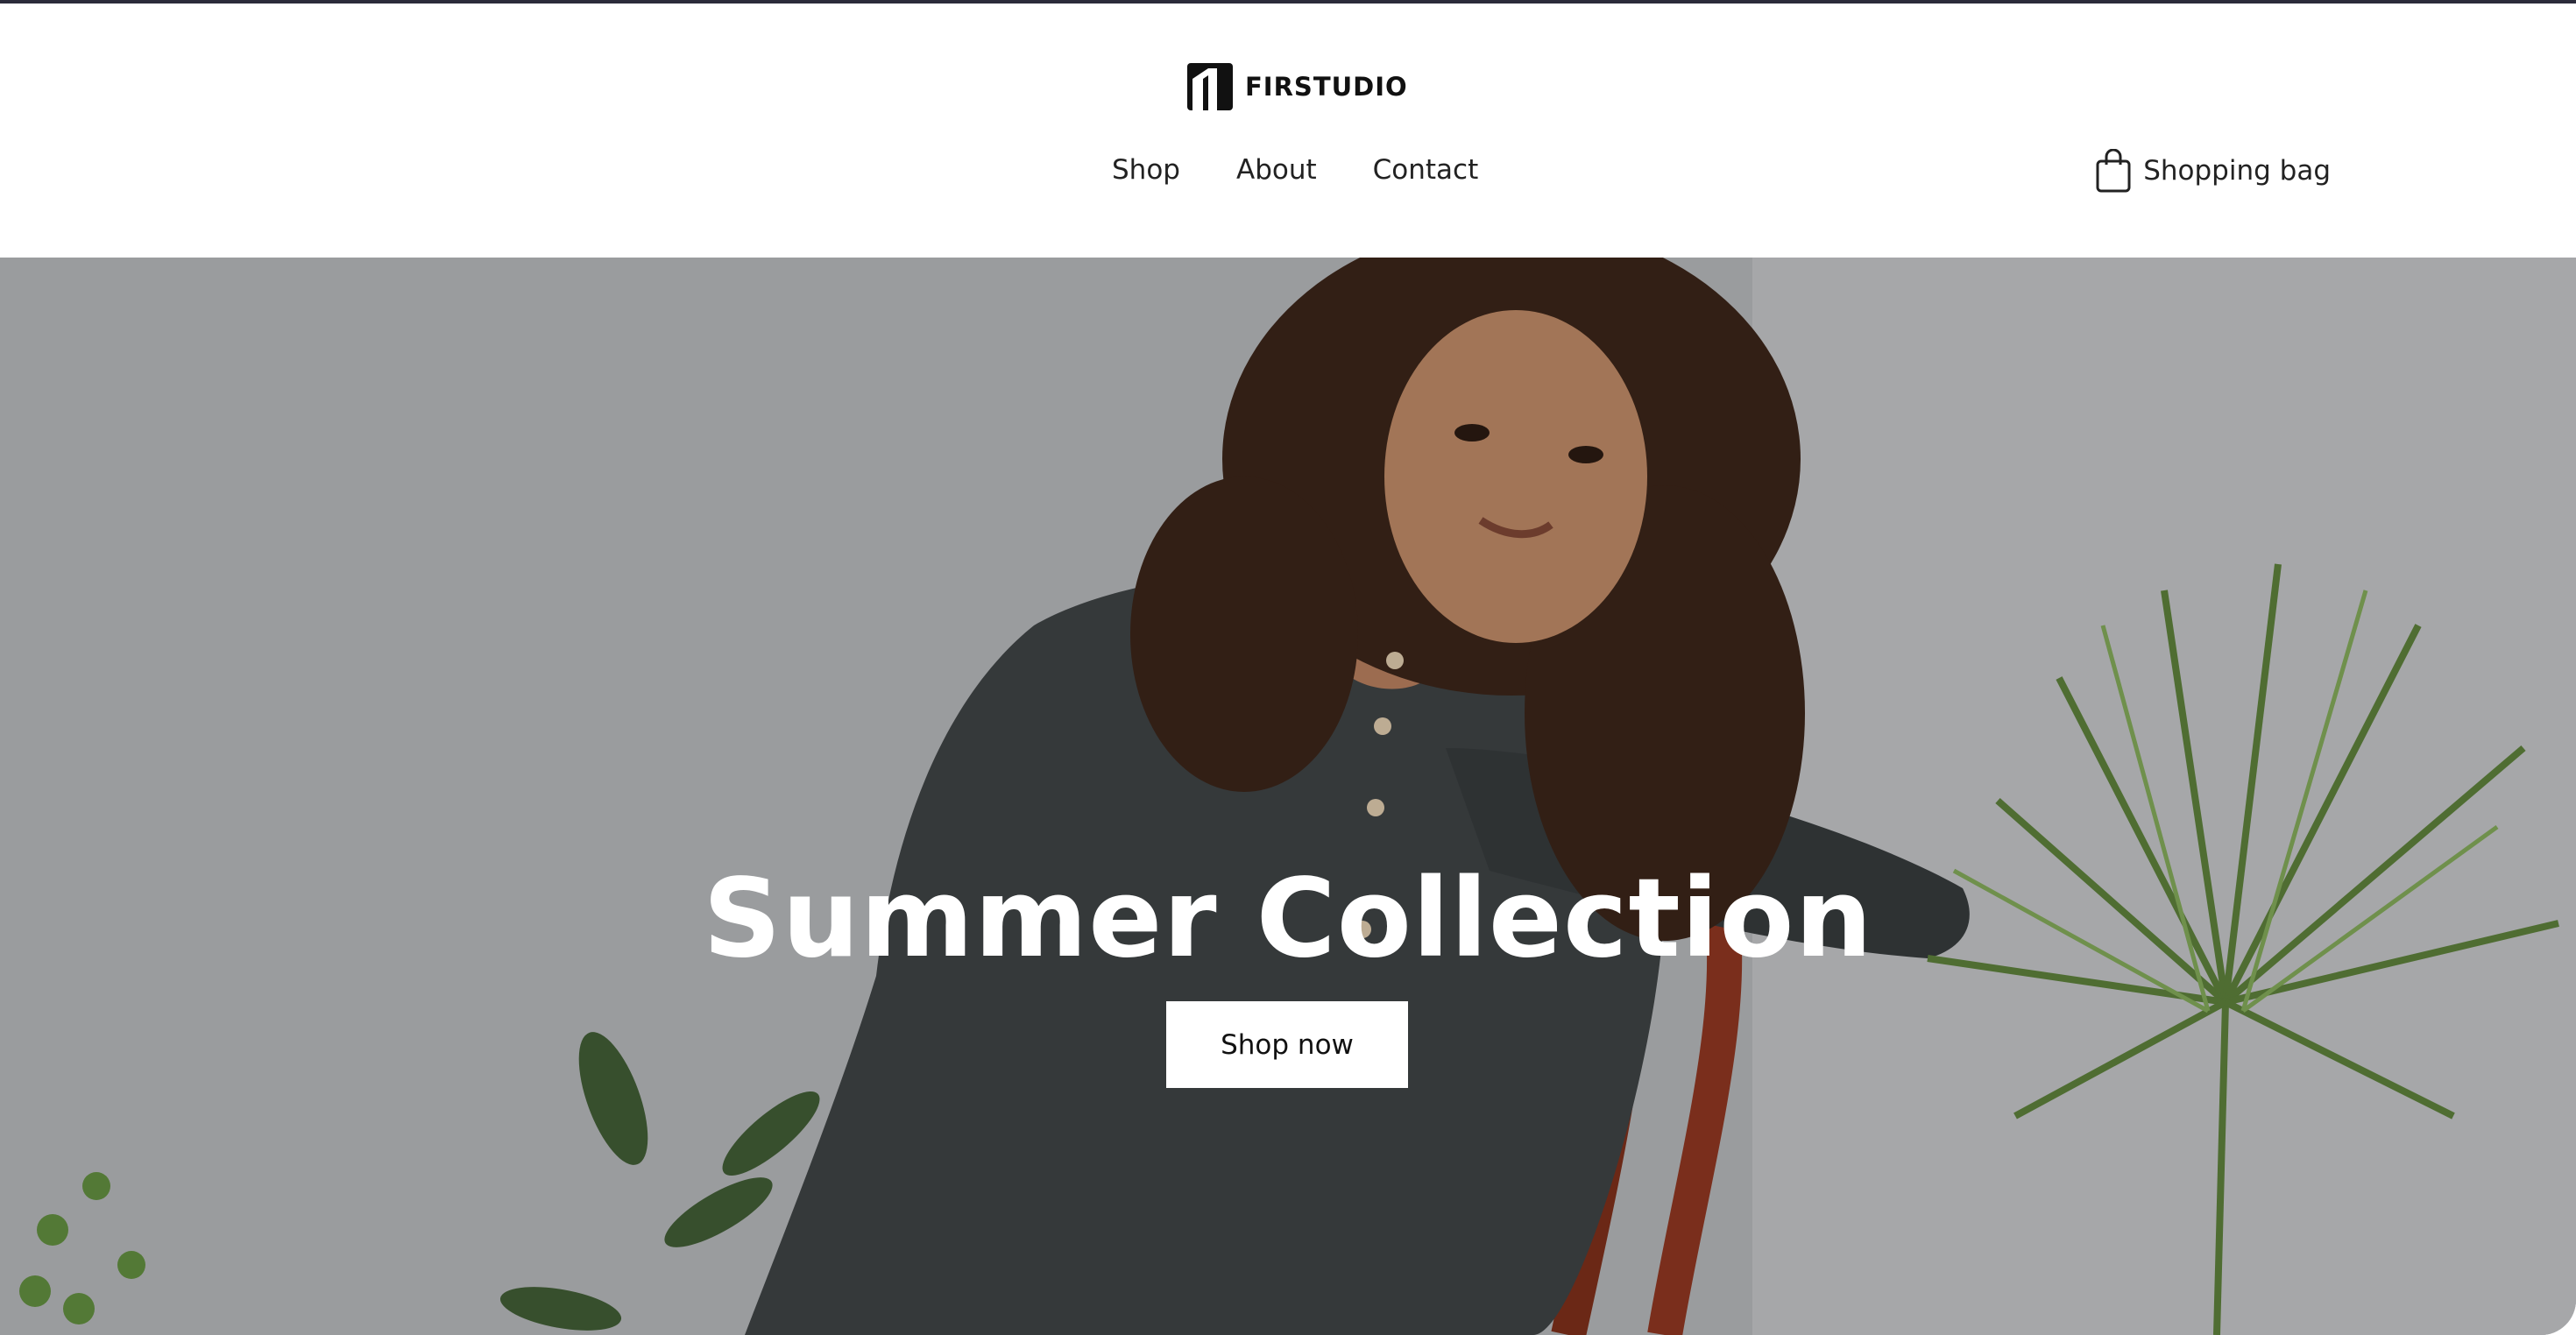 The width and height of the screenshot is (2576, 1335). What do you see at coordinates (1146, 170) in the screenshot?
I see `nav-item-shop: Shop` at bounding box center [1146, 170].